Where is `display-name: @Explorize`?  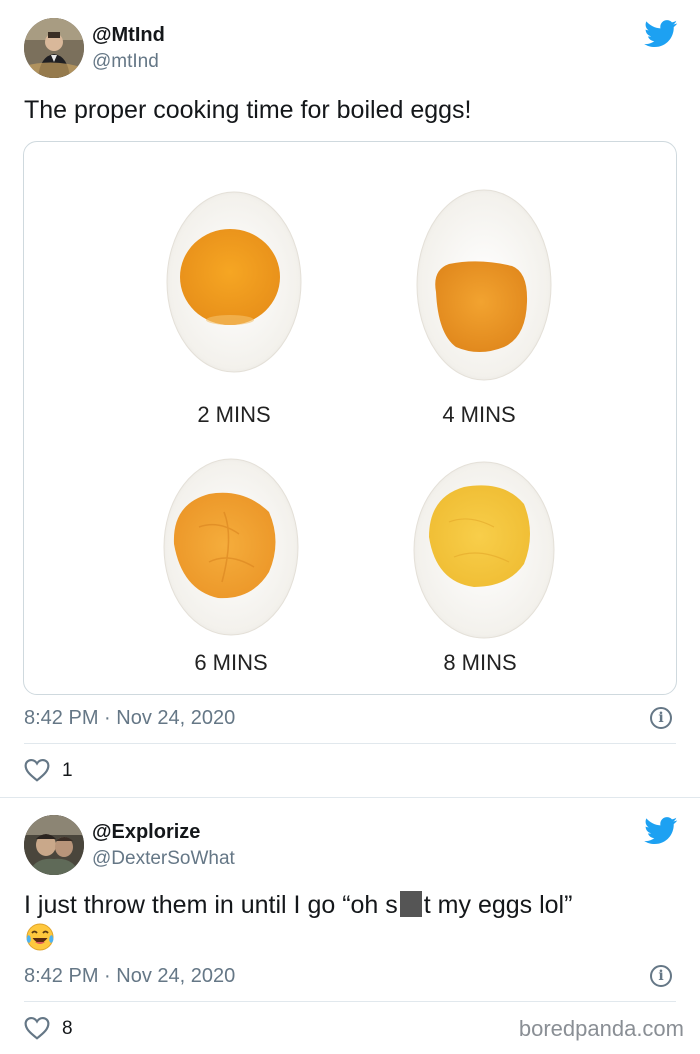
display-name: @Explorize is located at coordinates (146, 832).